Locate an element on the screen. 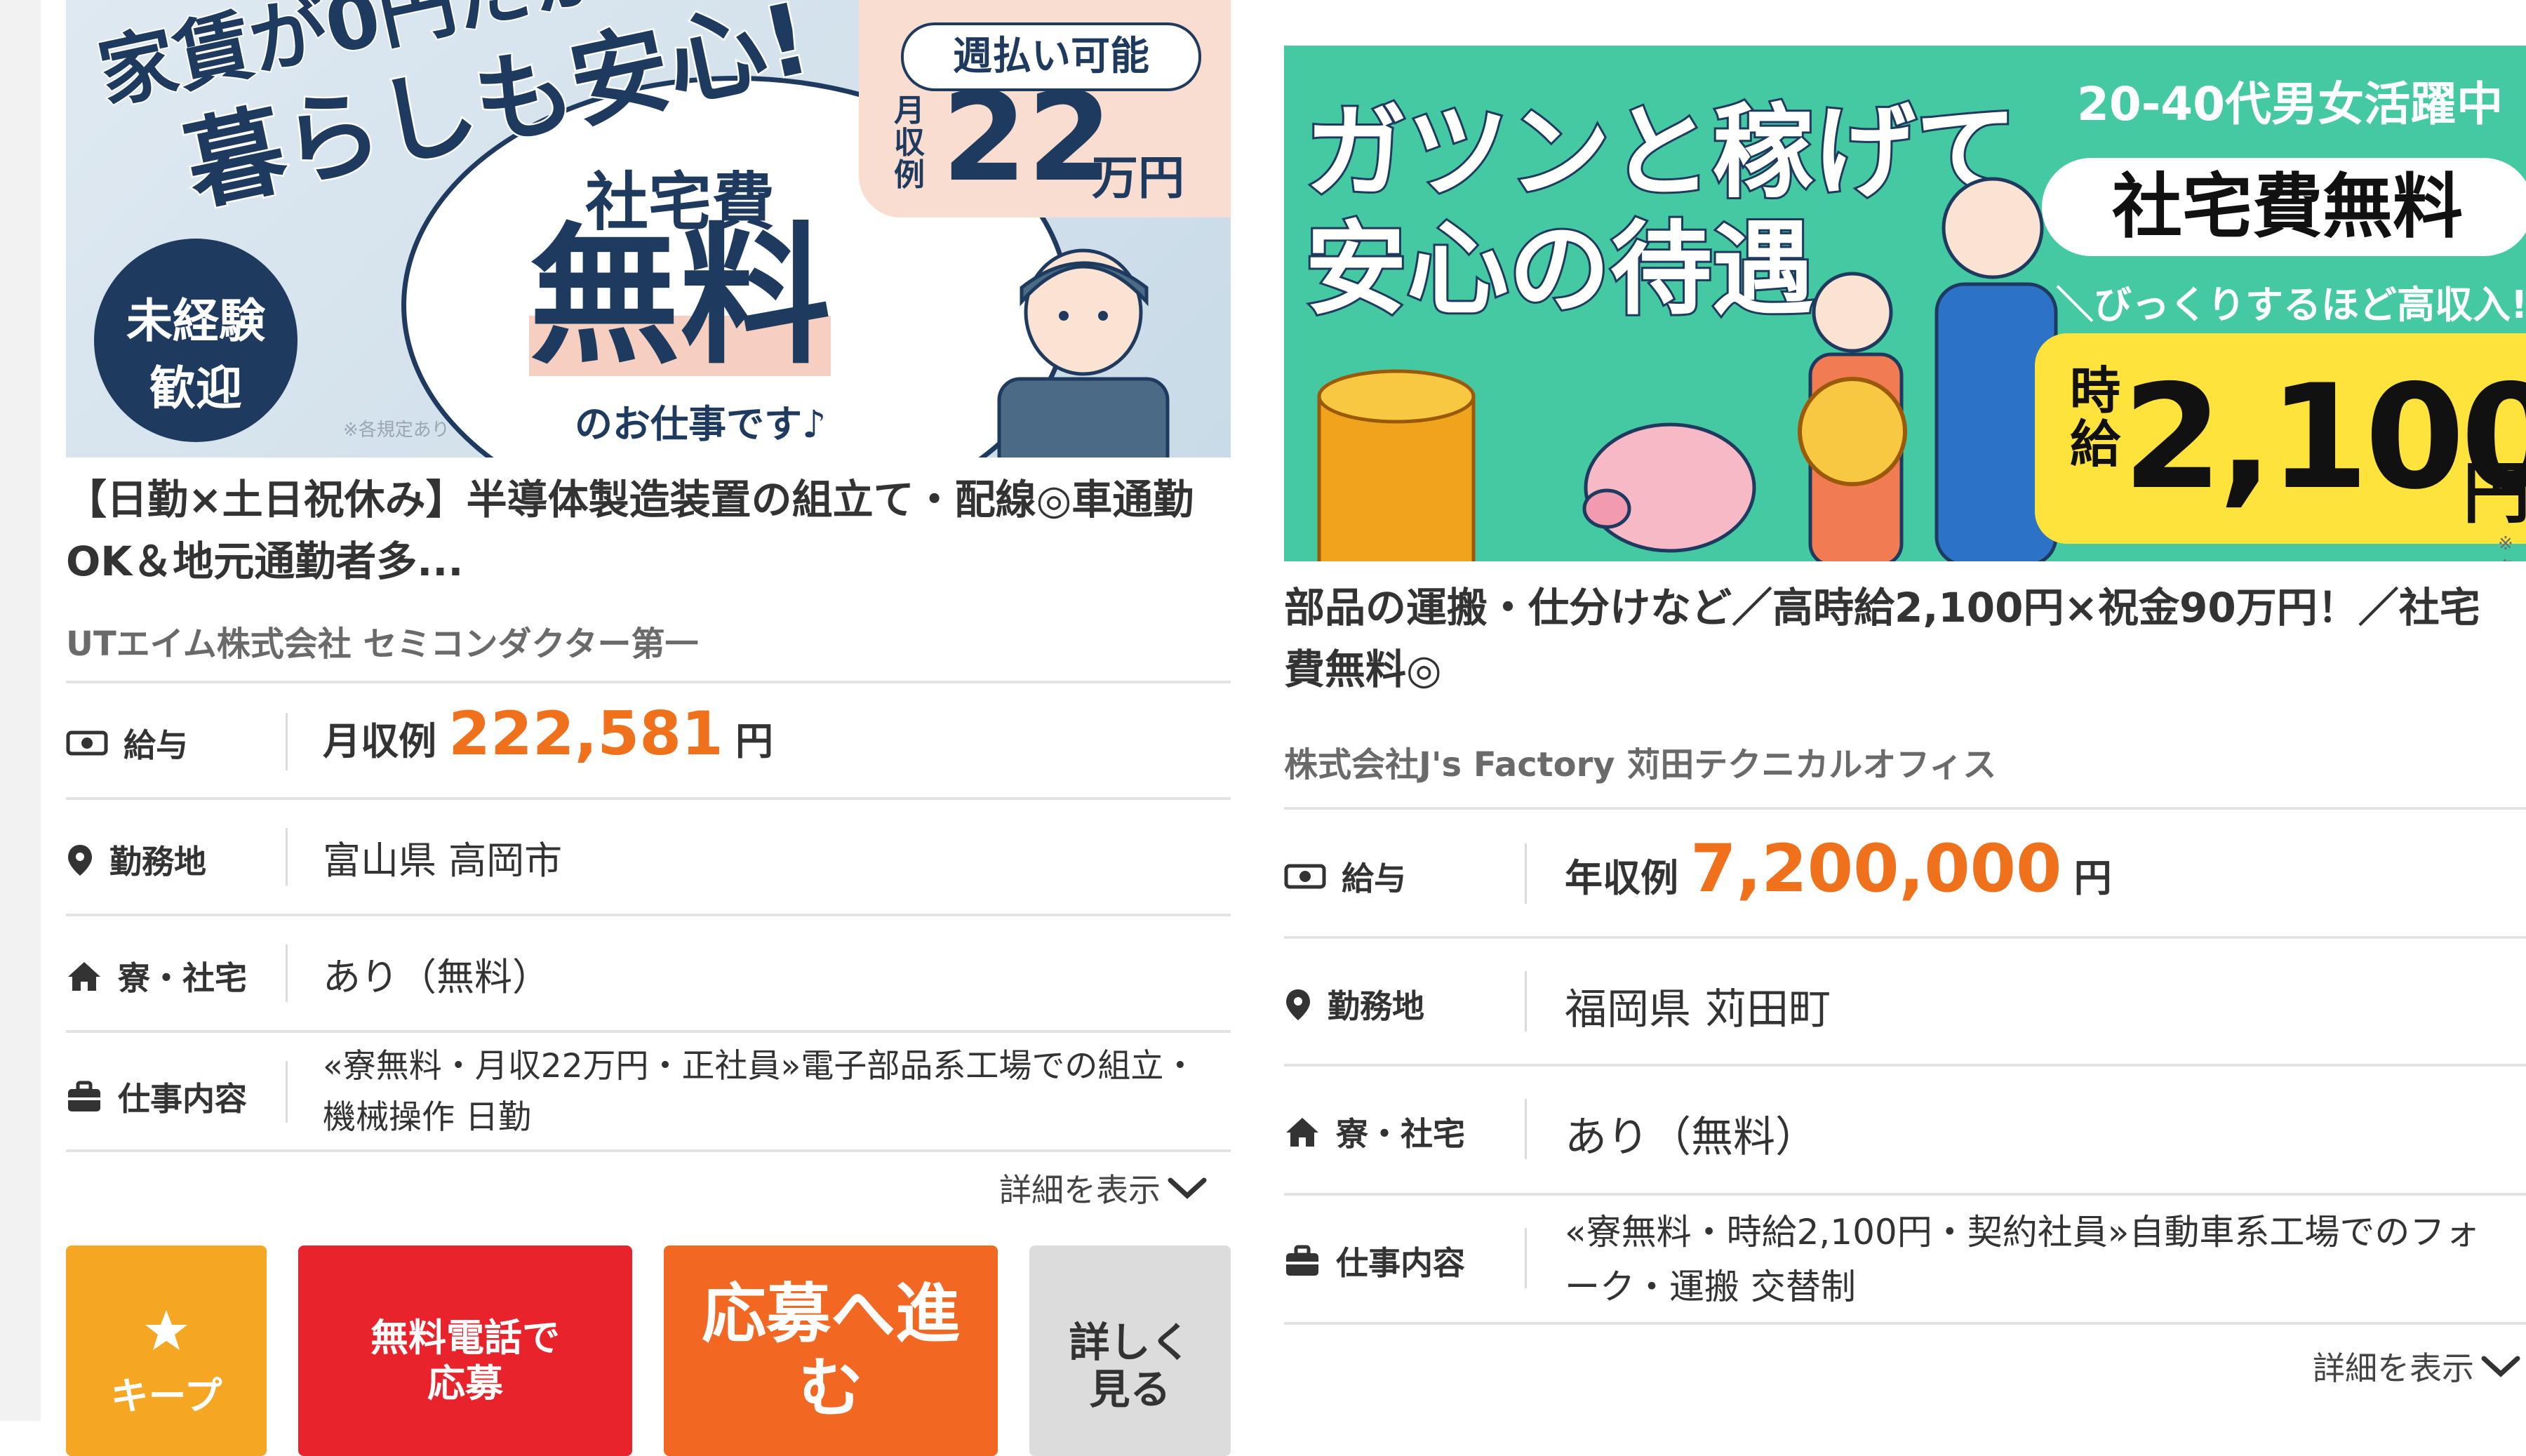 The width and height of the screenshot is (2526, 1456). see-details-button: 詳しく見る is located at coordinates (1130, 1351).